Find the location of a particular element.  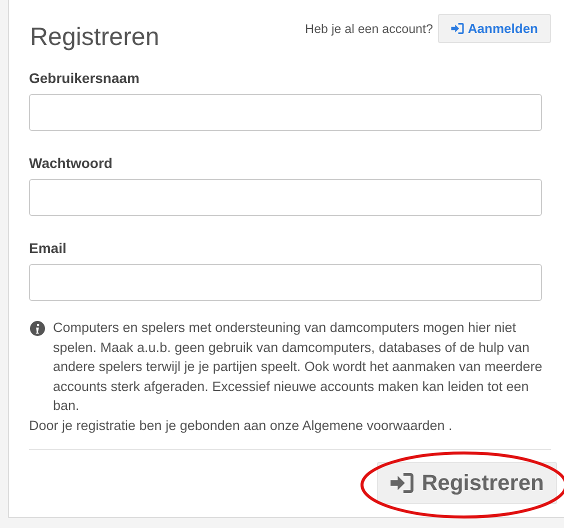

field-label: Email is located at coordinates (48, 248).